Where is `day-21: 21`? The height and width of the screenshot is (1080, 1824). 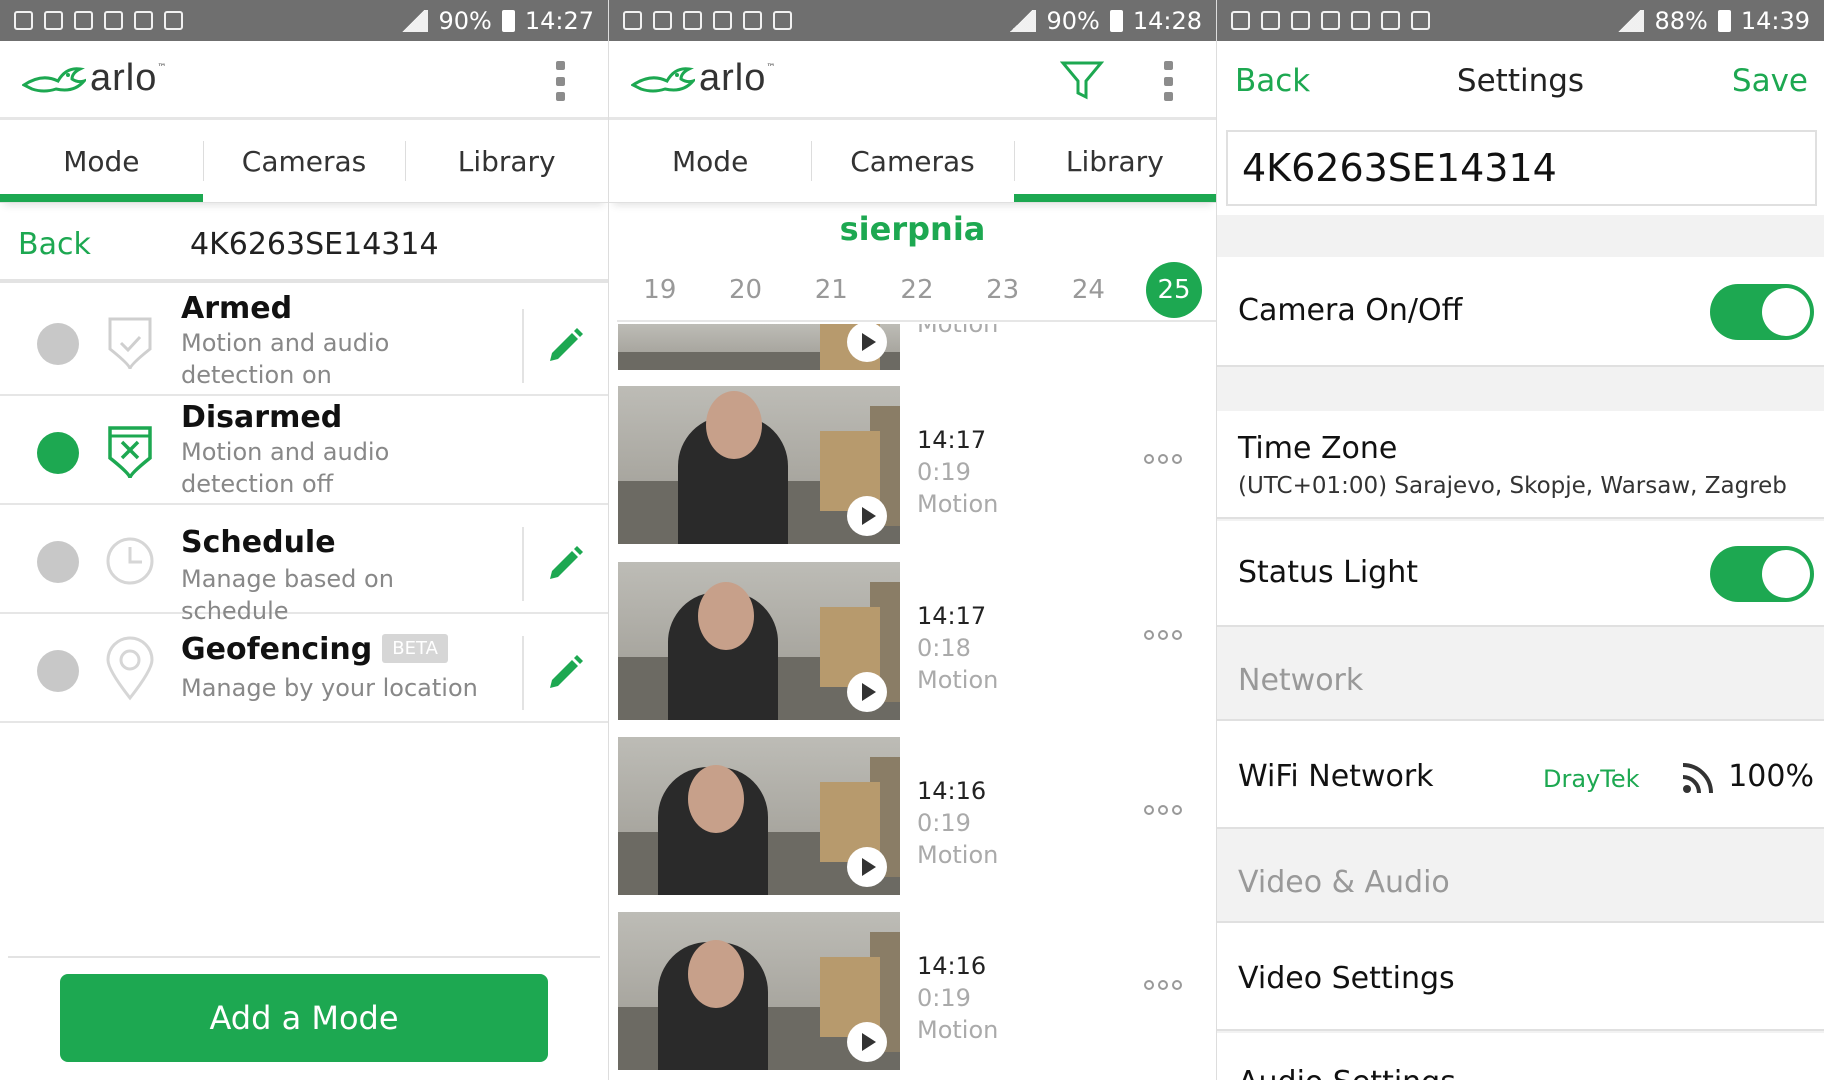
day-21: 21 is located at coordinates (831, 290).